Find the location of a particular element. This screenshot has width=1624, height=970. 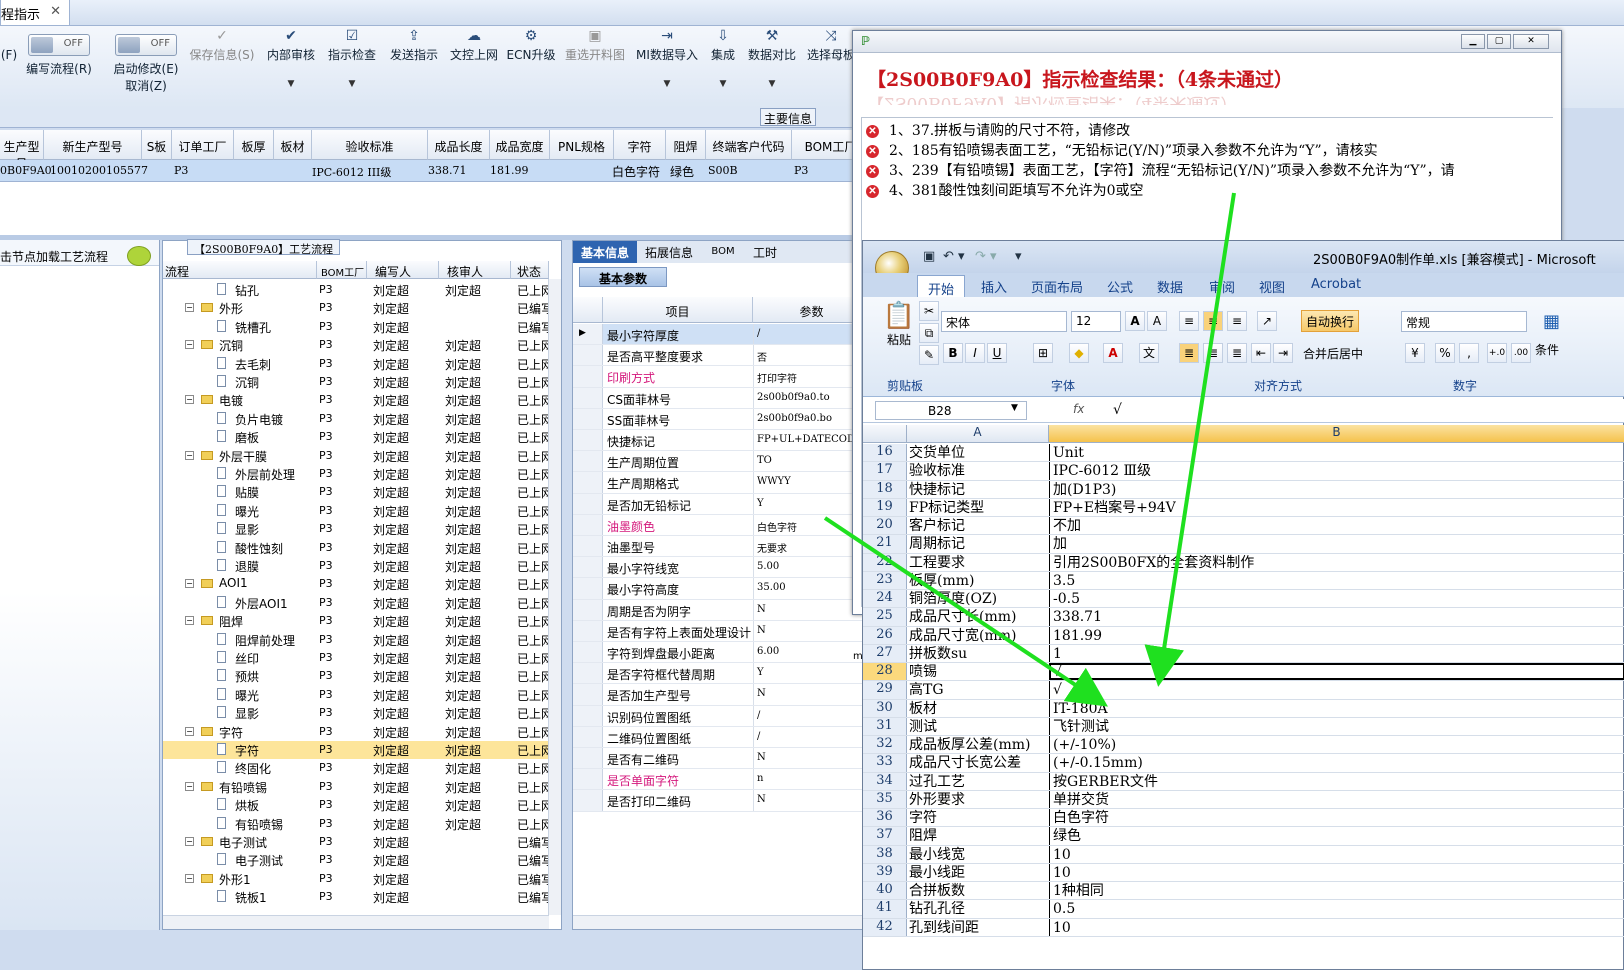

col-header: 核审人 is located at coordinates (475, 270).